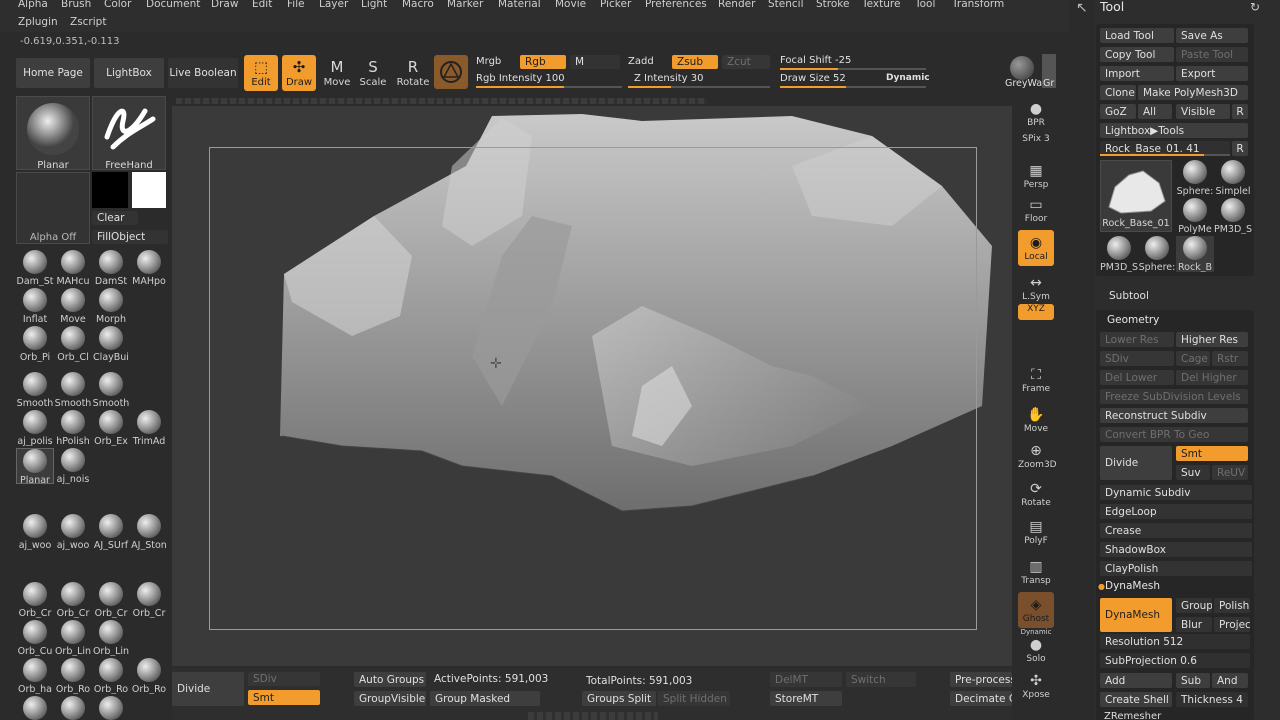 The image size is (1280, 720). I want to click on lightbox-button: LightBox, so click(129, 73).